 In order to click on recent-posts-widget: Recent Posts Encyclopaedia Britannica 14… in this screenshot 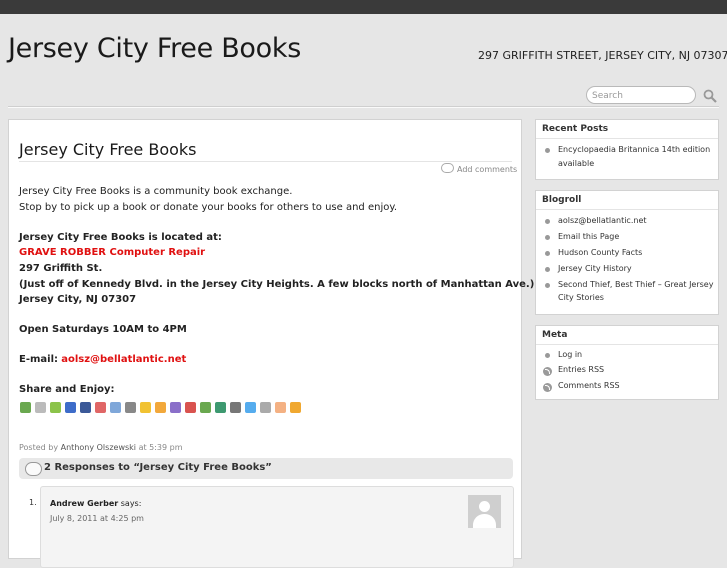, I will do `click(627, 149)`.